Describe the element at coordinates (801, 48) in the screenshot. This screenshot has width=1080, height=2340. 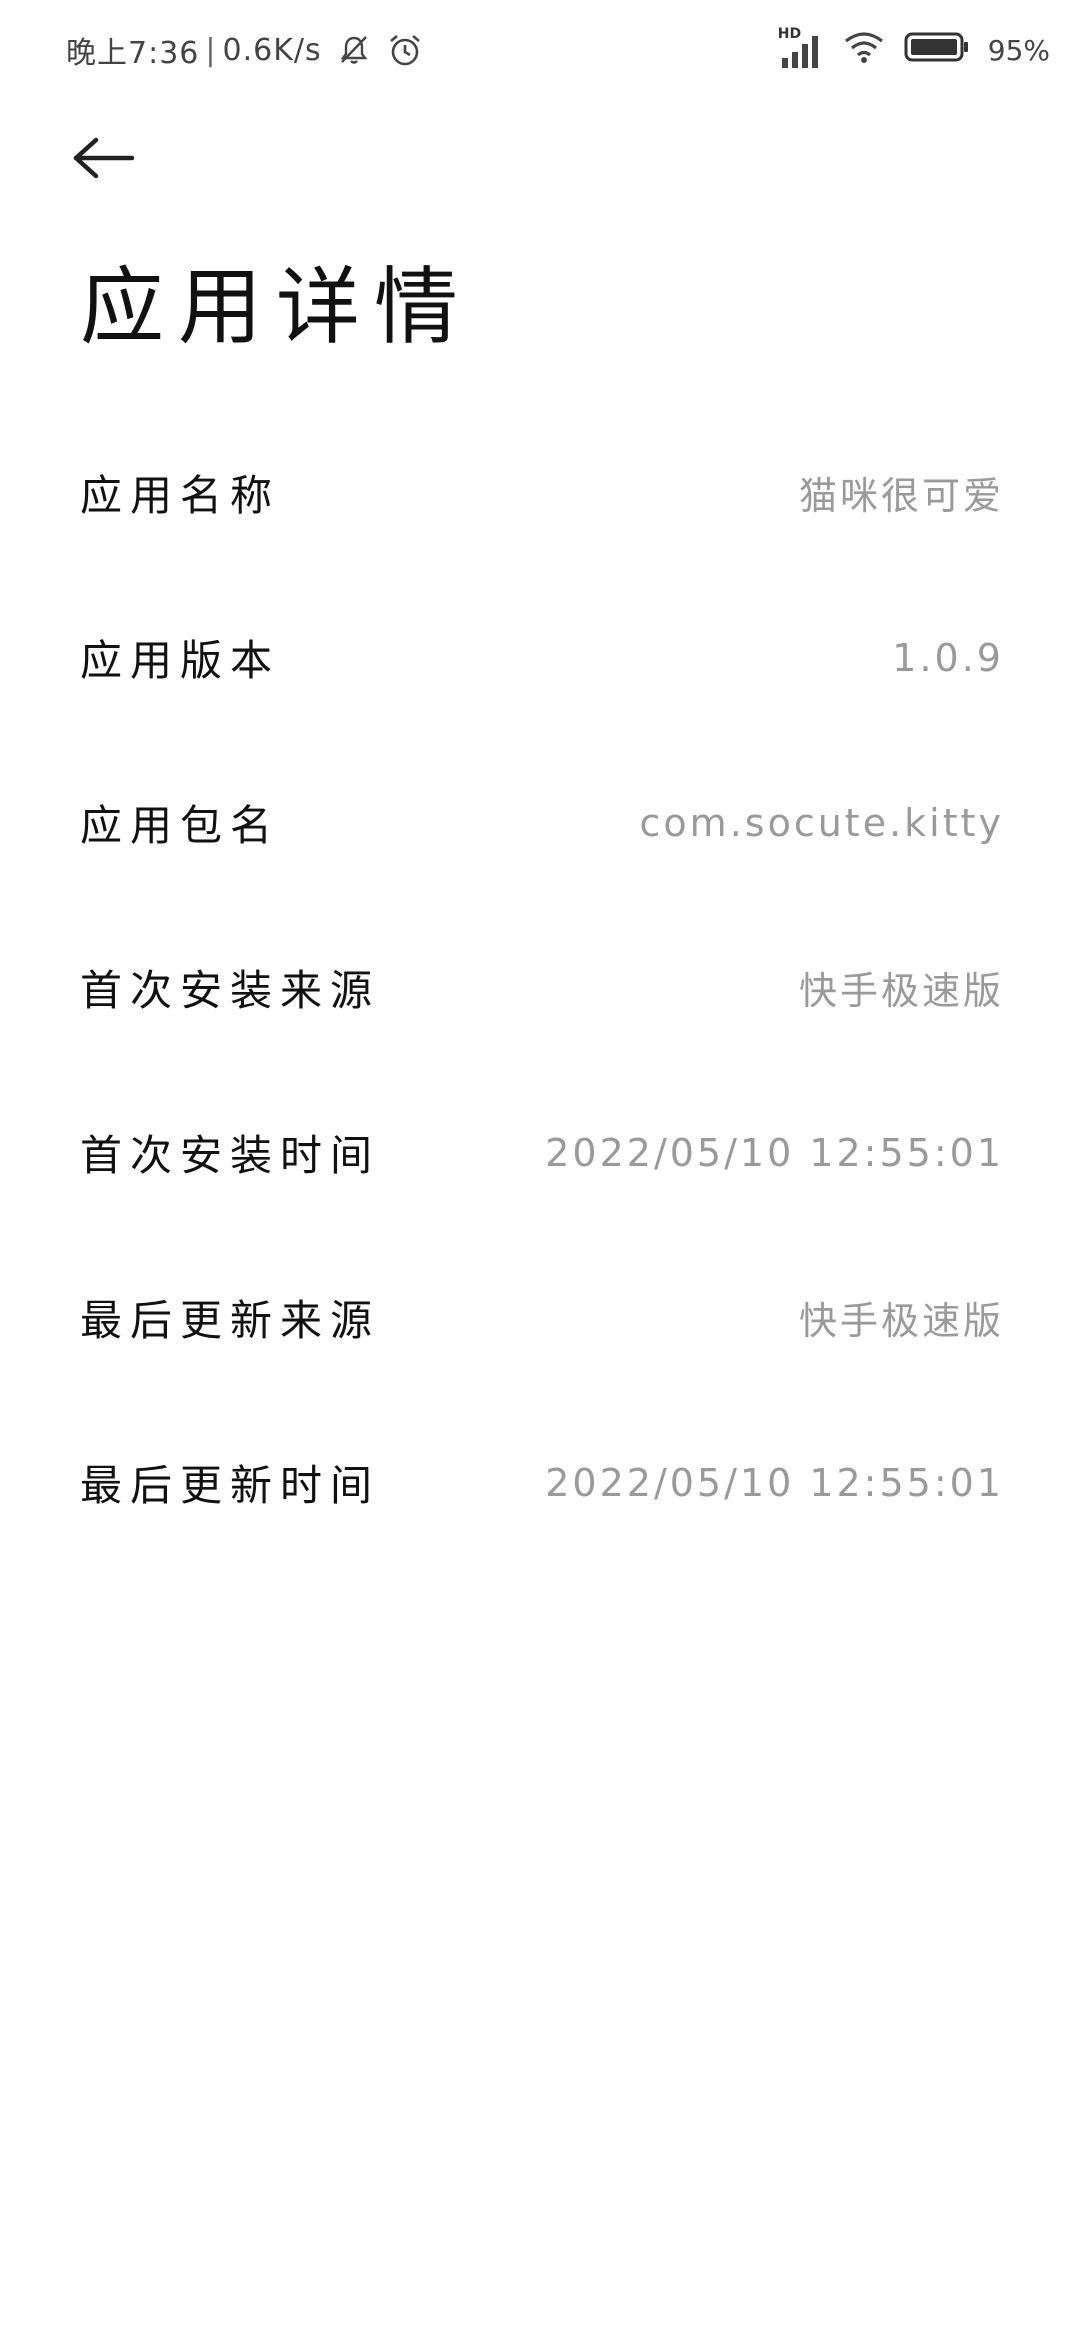
I see `signal-icon: HD` at that location.